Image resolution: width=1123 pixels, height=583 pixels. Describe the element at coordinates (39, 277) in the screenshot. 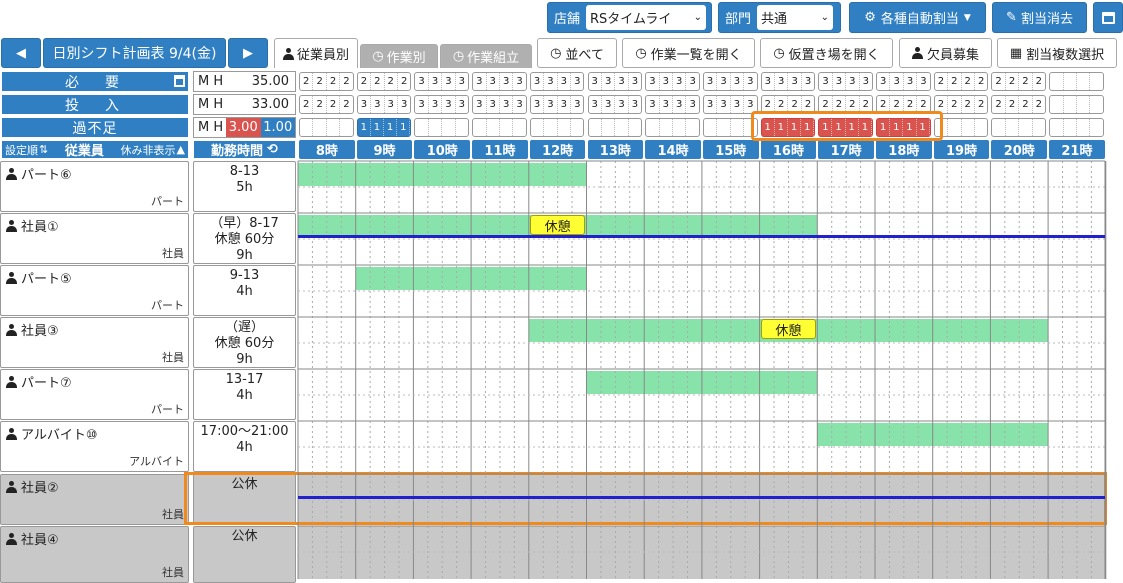

I see `employee-name: パート⑤` at that location.